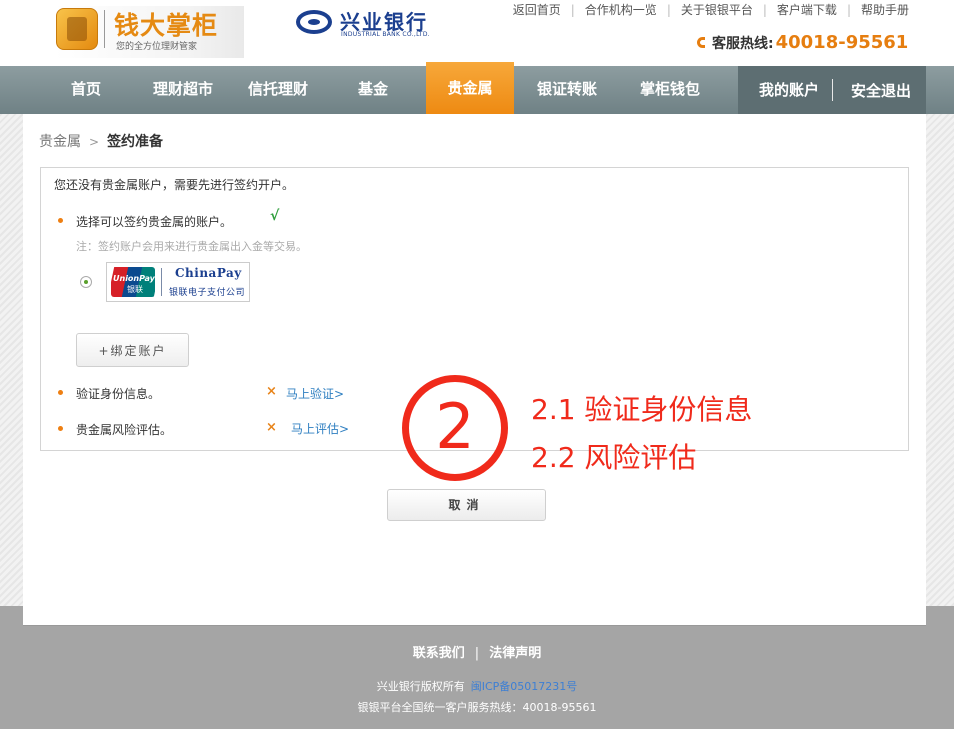 This screenshot has width=954, height=729. What do you see at coordinates (178, 282) in the screenshot?
I see `chinapay-account-card: UnionPay 银联 ChinaPay 银联电子支付公司` at bounding box center [178, 282].